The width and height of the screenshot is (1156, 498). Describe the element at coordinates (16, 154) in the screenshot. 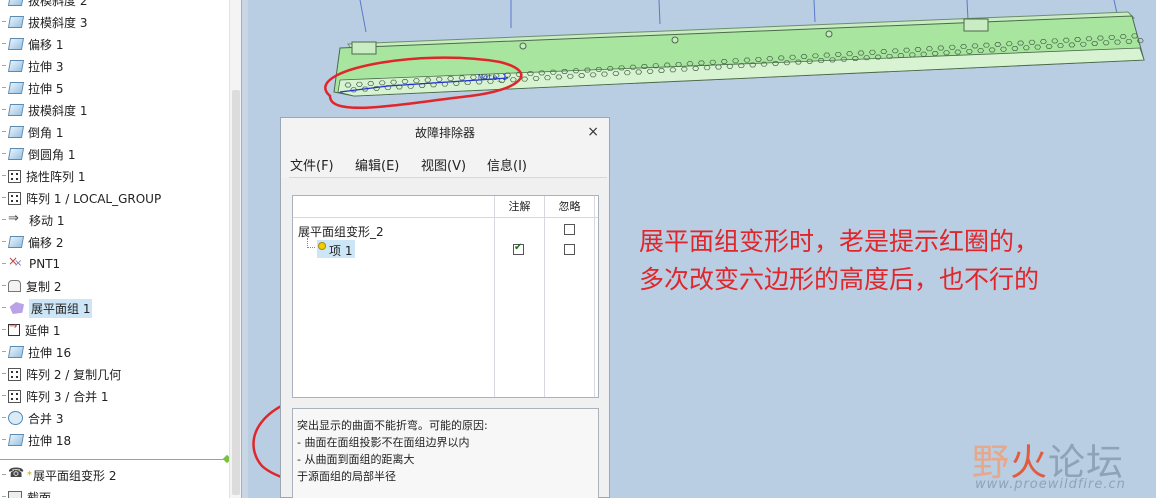

I see `round-icon` at that location.